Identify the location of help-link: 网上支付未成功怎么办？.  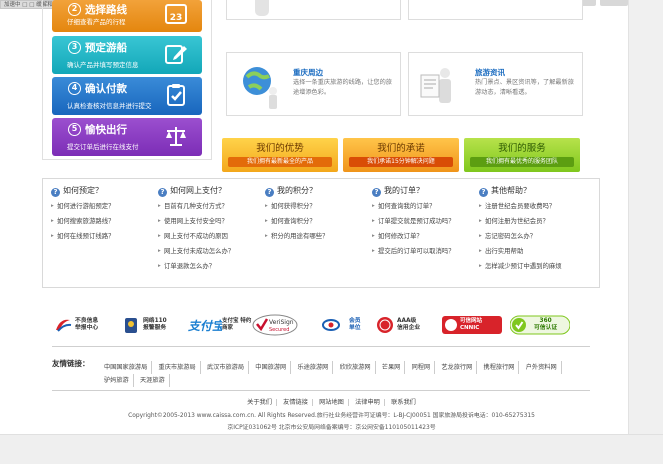
(196, 251).